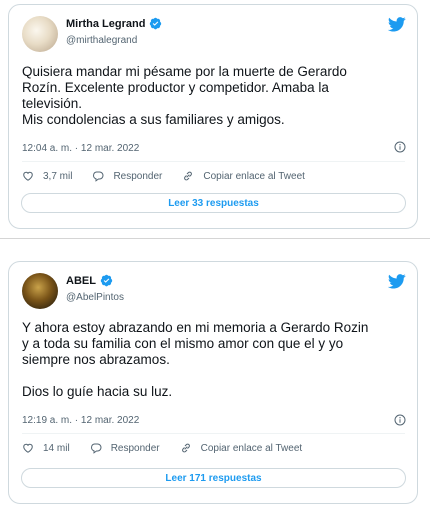 The height and width of the screenshot is (508, 430). I want to click on author-handle: @mirthalegrand, so click(101, 40).